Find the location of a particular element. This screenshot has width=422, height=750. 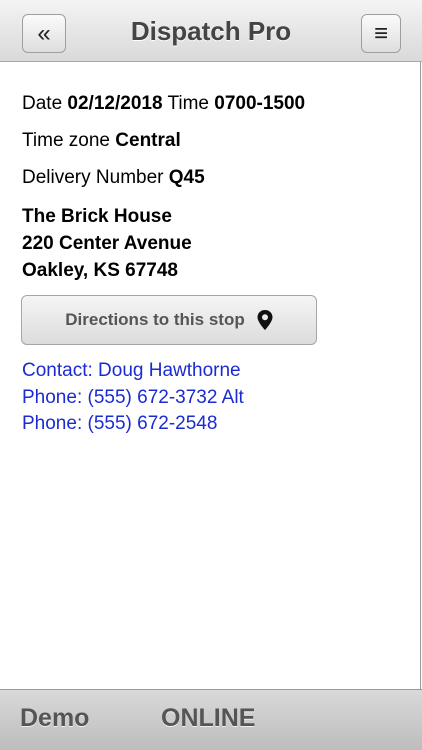

bottom-bar: Demo ONLINE is located at coordinates (211, 719).